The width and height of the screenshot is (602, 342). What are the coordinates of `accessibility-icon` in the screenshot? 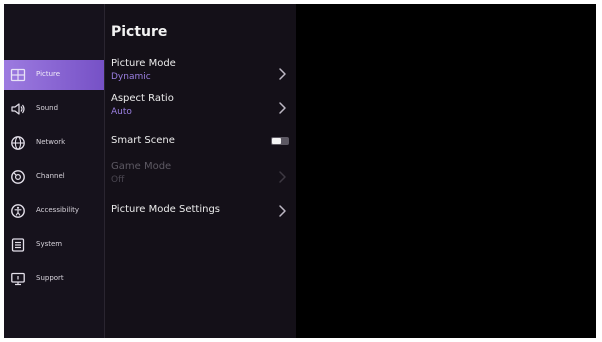 It's located at (18, 211).